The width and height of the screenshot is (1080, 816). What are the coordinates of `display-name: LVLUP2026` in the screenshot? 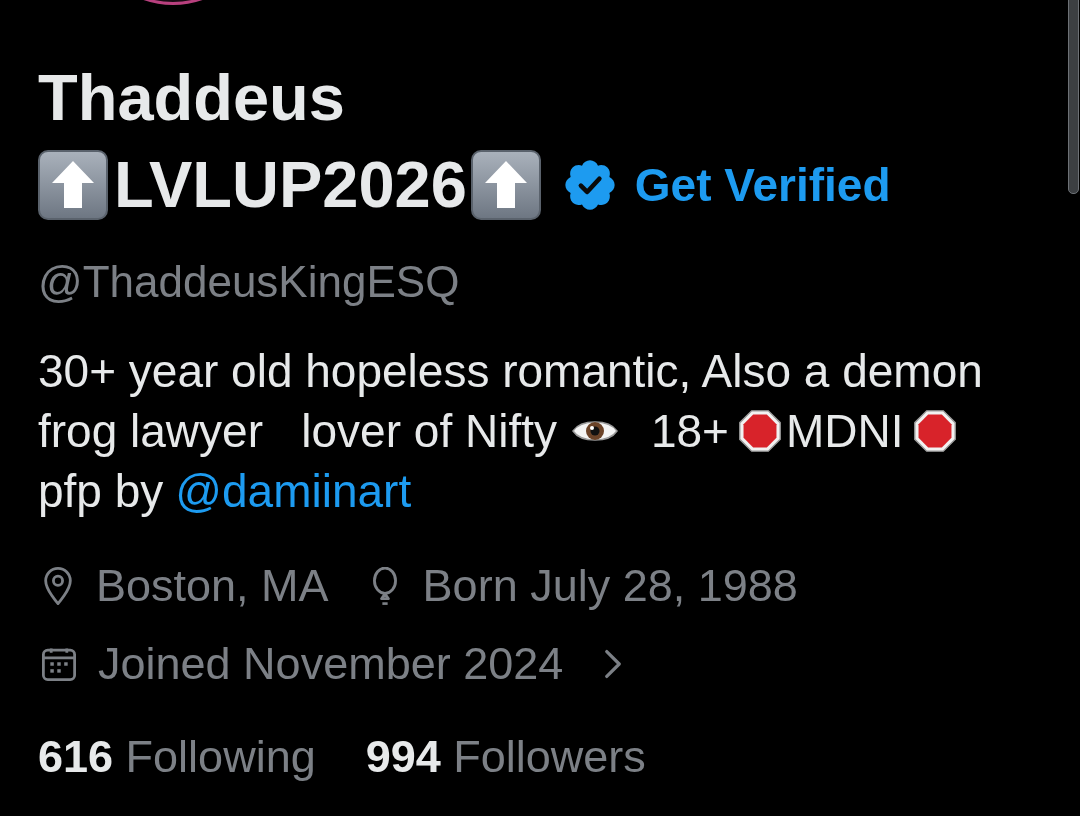 It's located at (290, 185).